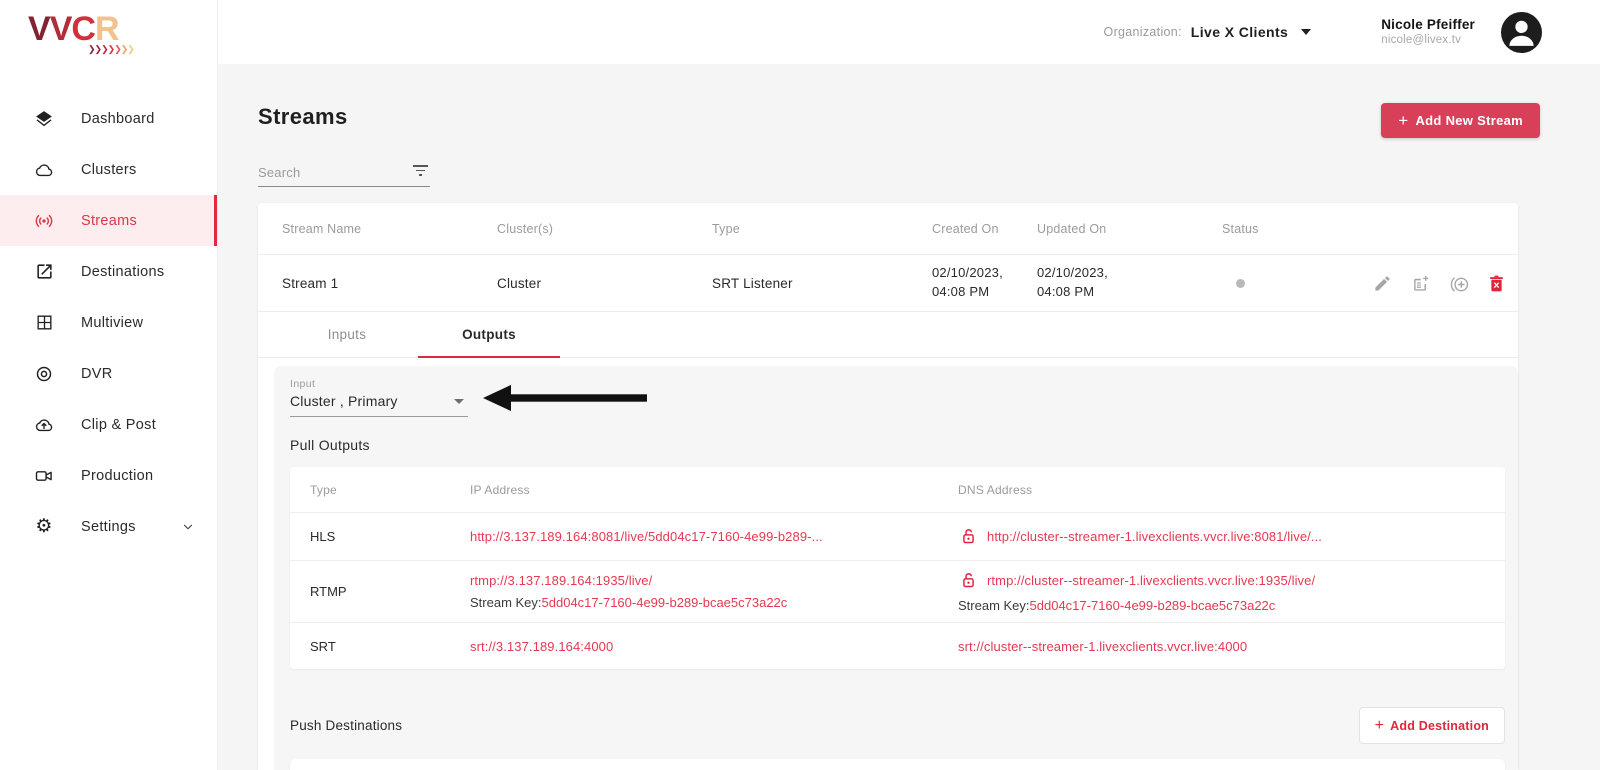 The width and height of the screenshot is (1600, 770). I want to click on input-select-value: Cluster , Primary, so click(344, 401).